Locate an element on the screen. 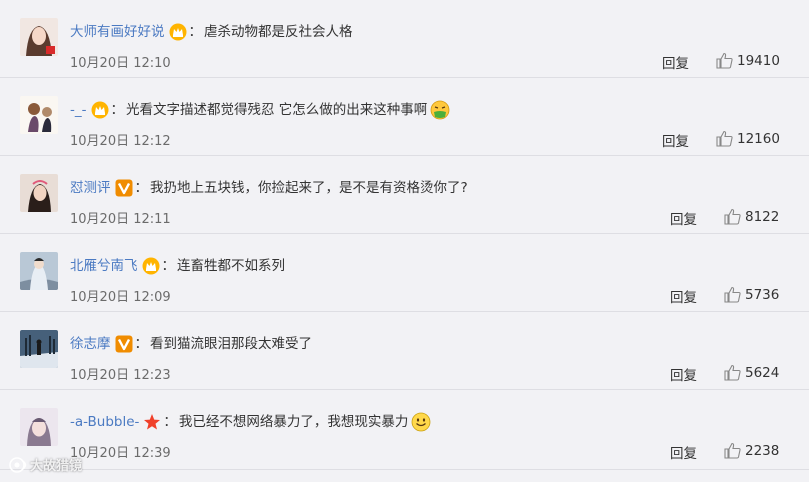 The image size is (809, 482). username-link: 怼测评 is located at coordinates (90, 188).